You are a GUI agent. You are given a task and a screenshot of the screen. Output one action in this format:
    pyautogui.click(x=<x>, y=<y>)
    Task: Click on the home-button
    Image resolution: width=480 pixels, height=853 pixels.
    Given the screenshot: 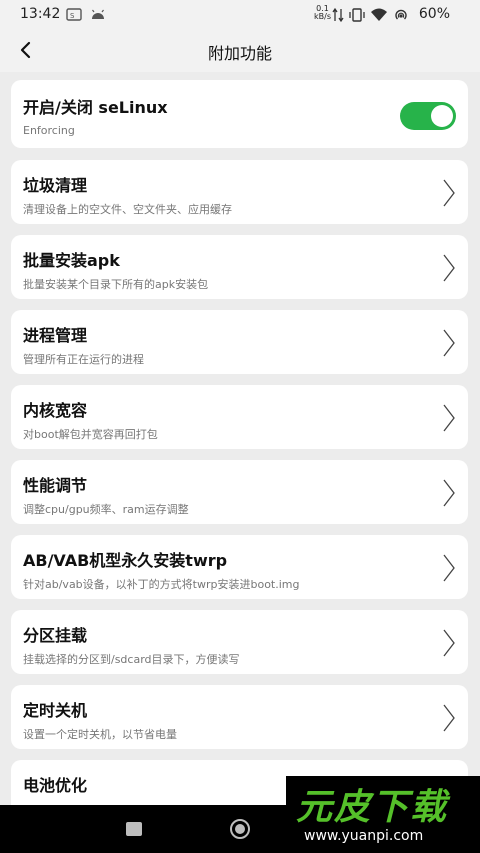 What is the action you would take?
    pyautogui.click(x=240, y=829)
    